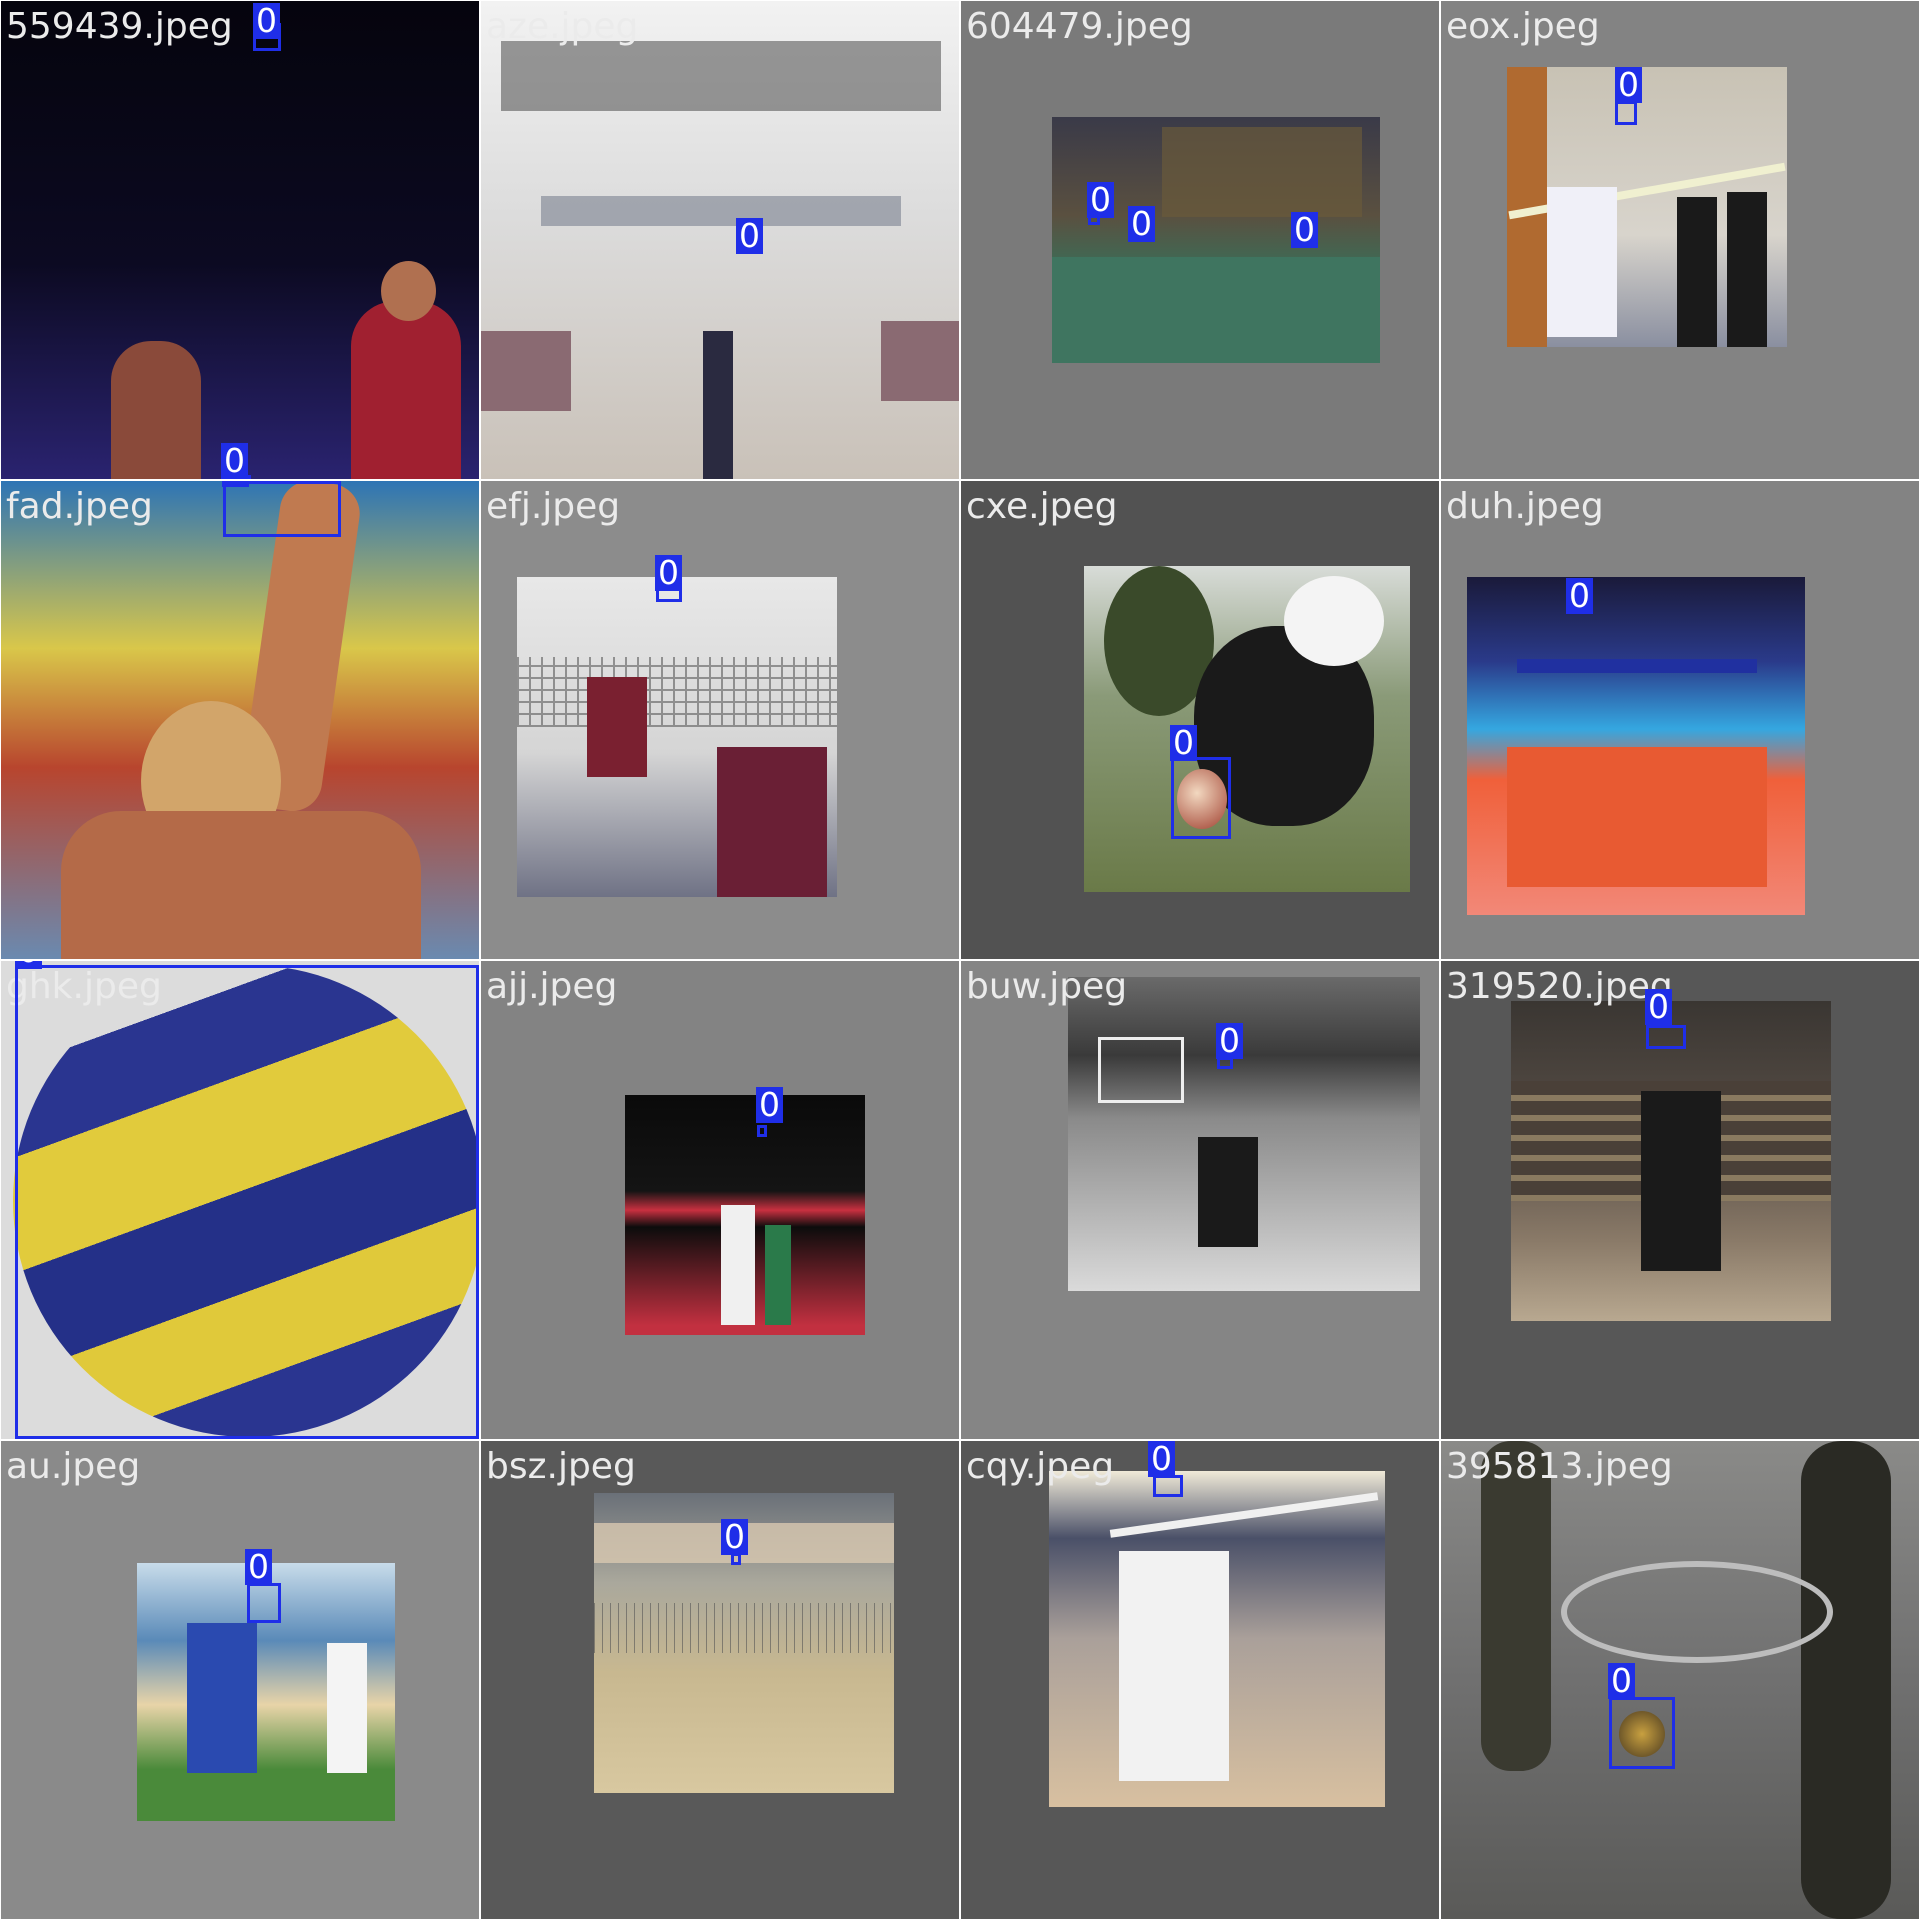 Image resolution: width=1920 pixels, height=1920 pixels. What do you see at coordinates (1846, 1680) in the screenshot?
I see `leg-right` at bounding box center [1846, 1680].